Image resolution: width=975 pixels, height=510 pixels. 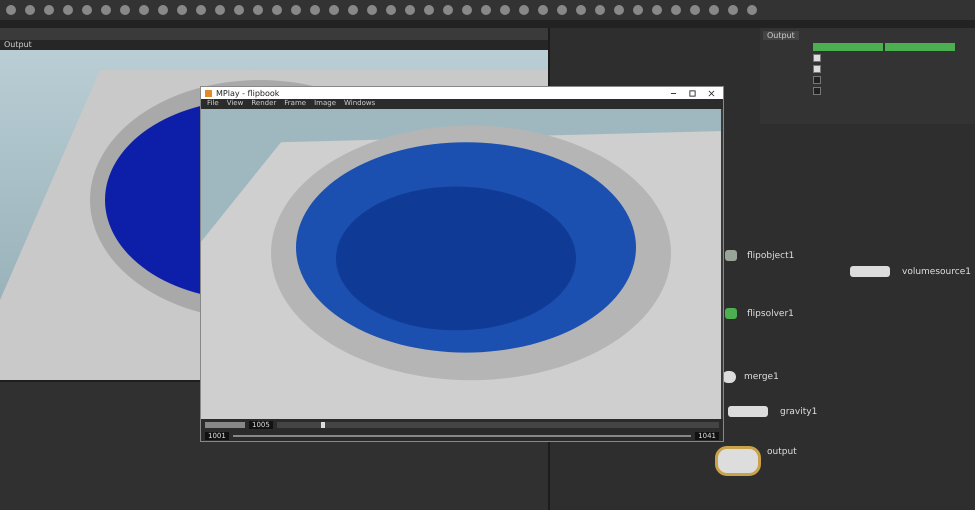 What do you see at coordinates (711, 93) in the screenshot?
I see `close-icon` at bounding box center [711, 93].